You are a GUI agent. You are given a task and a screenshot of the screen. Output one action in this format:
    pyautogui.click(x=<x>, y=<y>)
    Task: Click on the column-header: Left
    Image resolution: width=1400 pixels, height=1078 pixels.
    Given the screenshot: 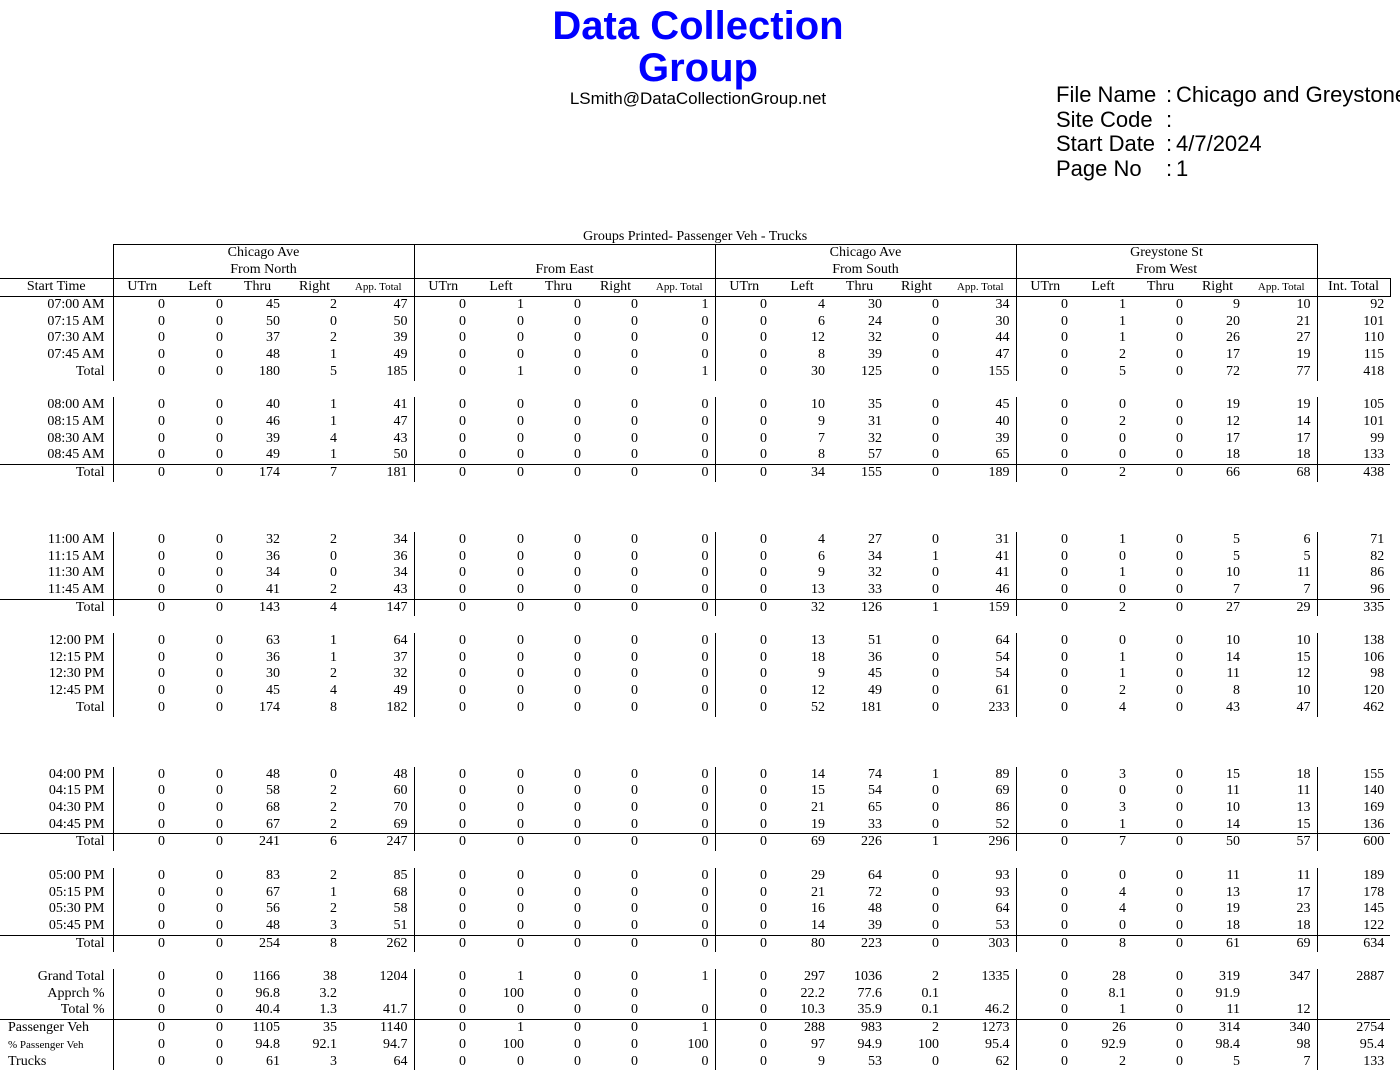 What is the action you would take?
    pyautogui.click(x=1103, y=288)
    